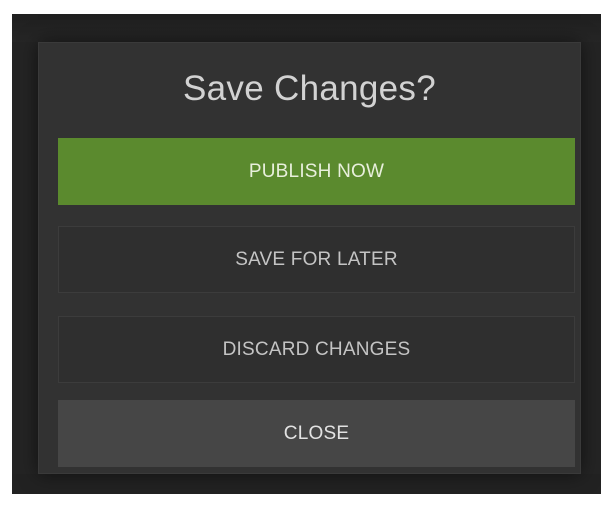  I want to click on close-label: CLOSE, so click(316, 433).